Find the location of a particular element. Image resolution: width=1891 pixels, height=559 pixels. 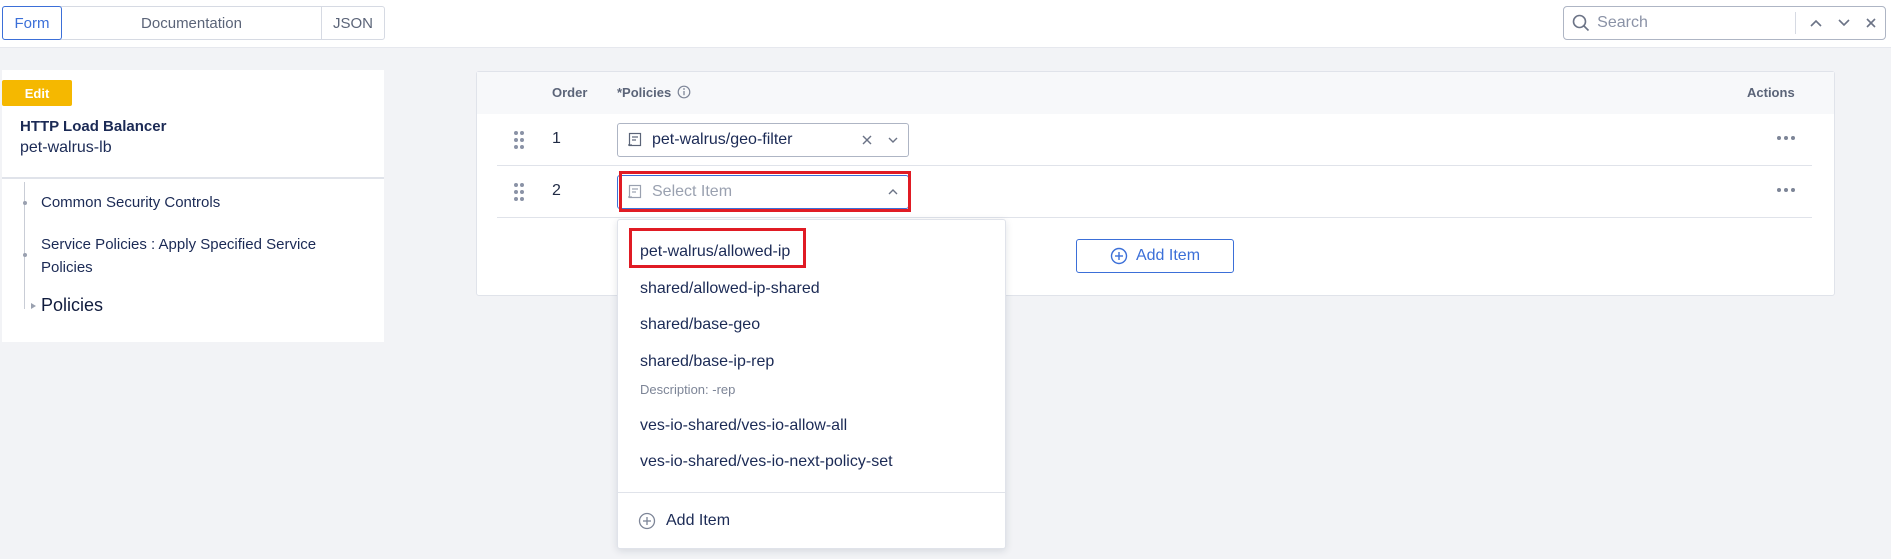

dropdown-add-item-label: Add Item is located at coordinates (698, 520).